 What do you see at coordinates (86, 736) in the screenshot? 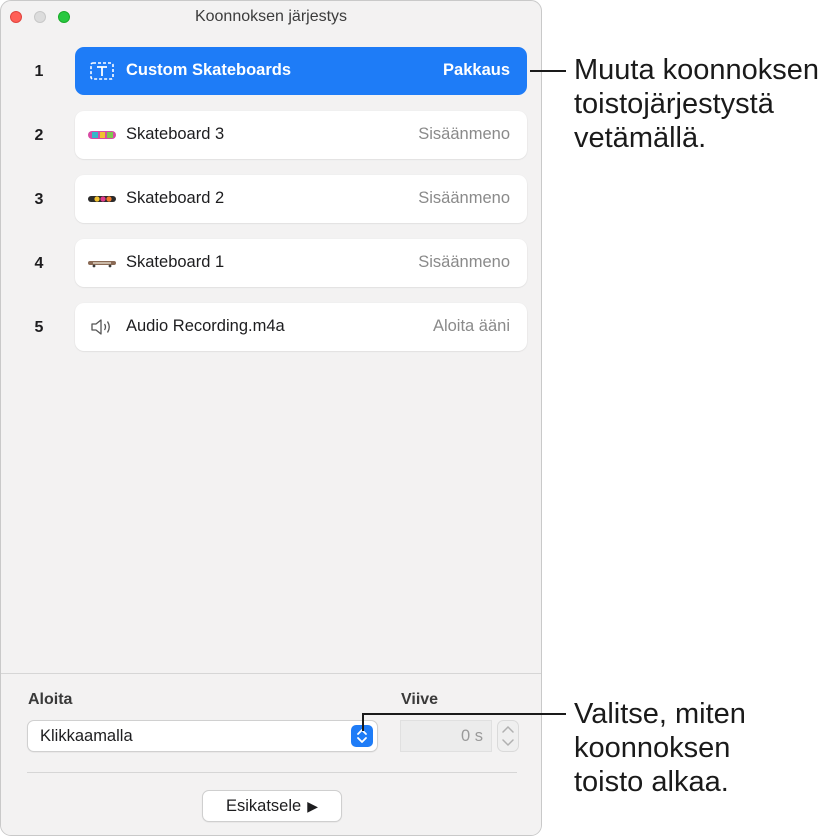
I see `start-value: Klikkaamalla` at bounding box center [86, 736].